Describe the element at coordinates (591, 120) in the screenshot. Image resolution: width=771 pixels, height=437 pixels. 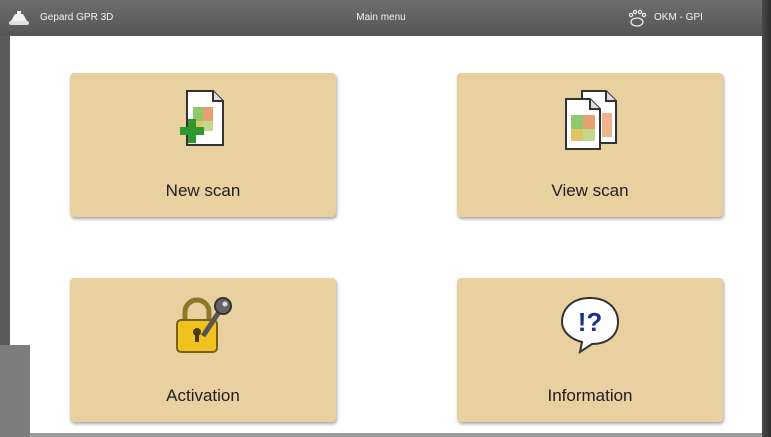
I see `view-scan-icon` at that location.